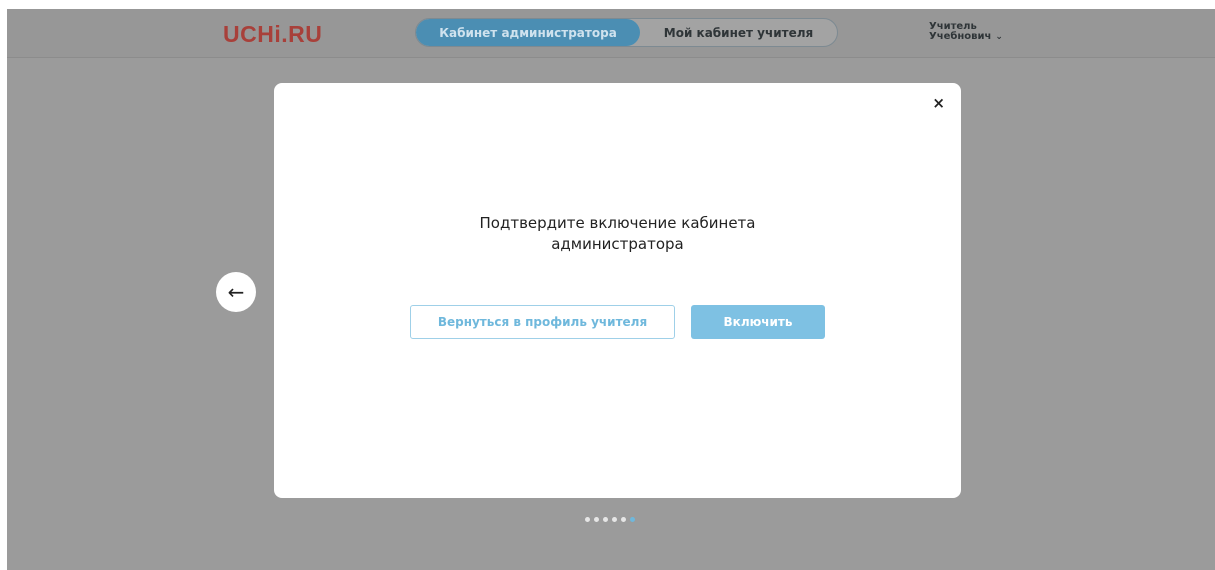 This screenshot has width=1215, height=570. Describe the element at coordinates (528, 32) in the screenshot. I see `tab-admin-cabinet: Кабинет администратора` at that location.